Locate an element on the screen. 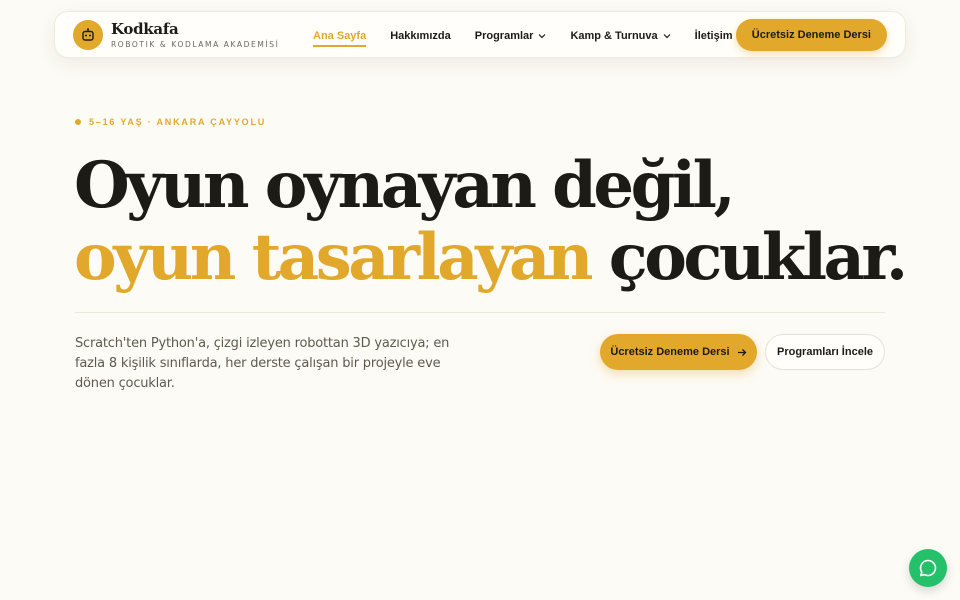 The height and width of the screenshot is (600, 960). arrow-right-icon is located at coordinates (742, 352).